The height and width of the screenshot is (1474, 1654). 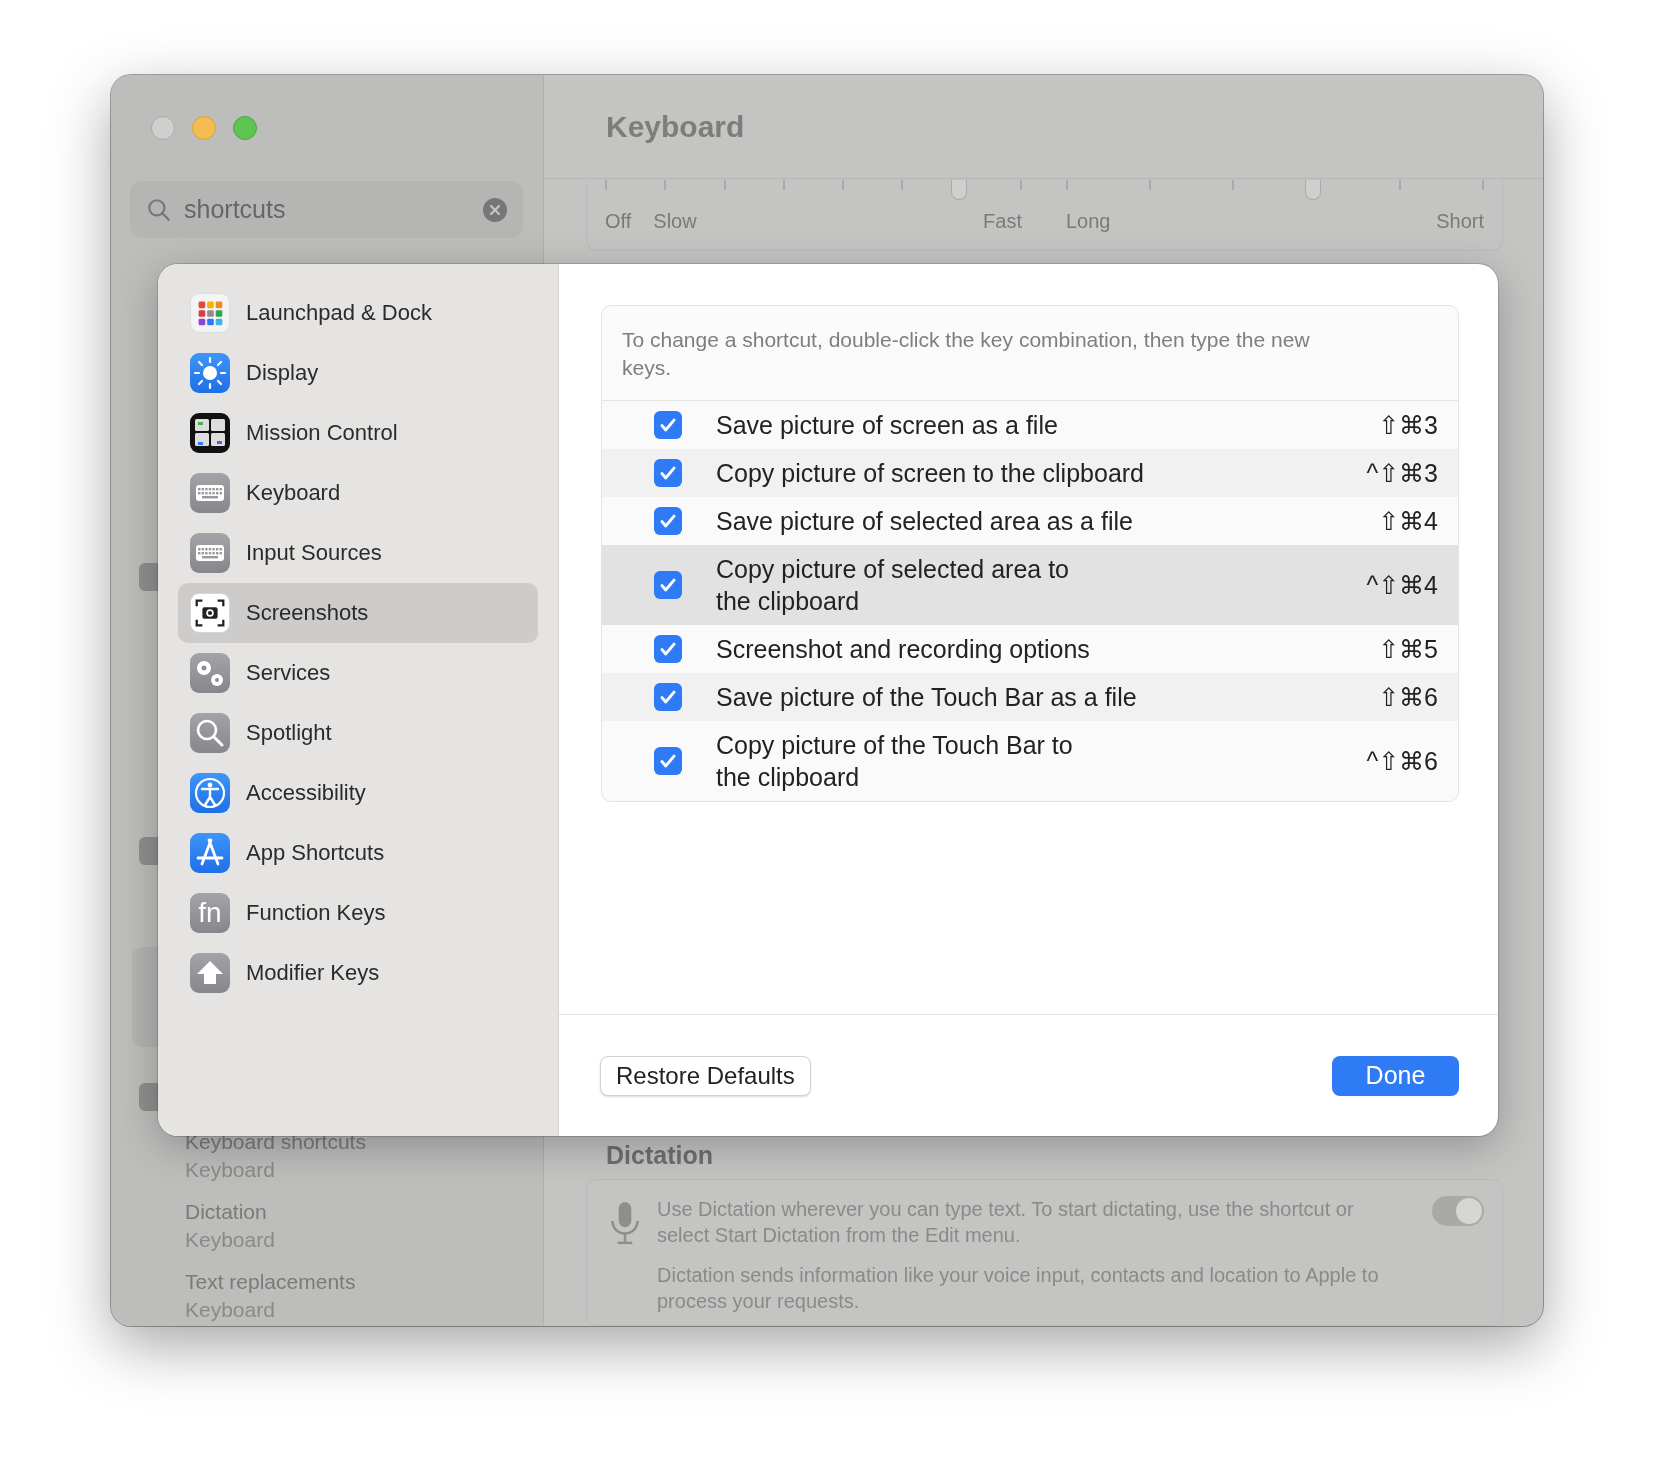 I want to click on sidebar-item: Accessibility, so click(x=358, y=793).